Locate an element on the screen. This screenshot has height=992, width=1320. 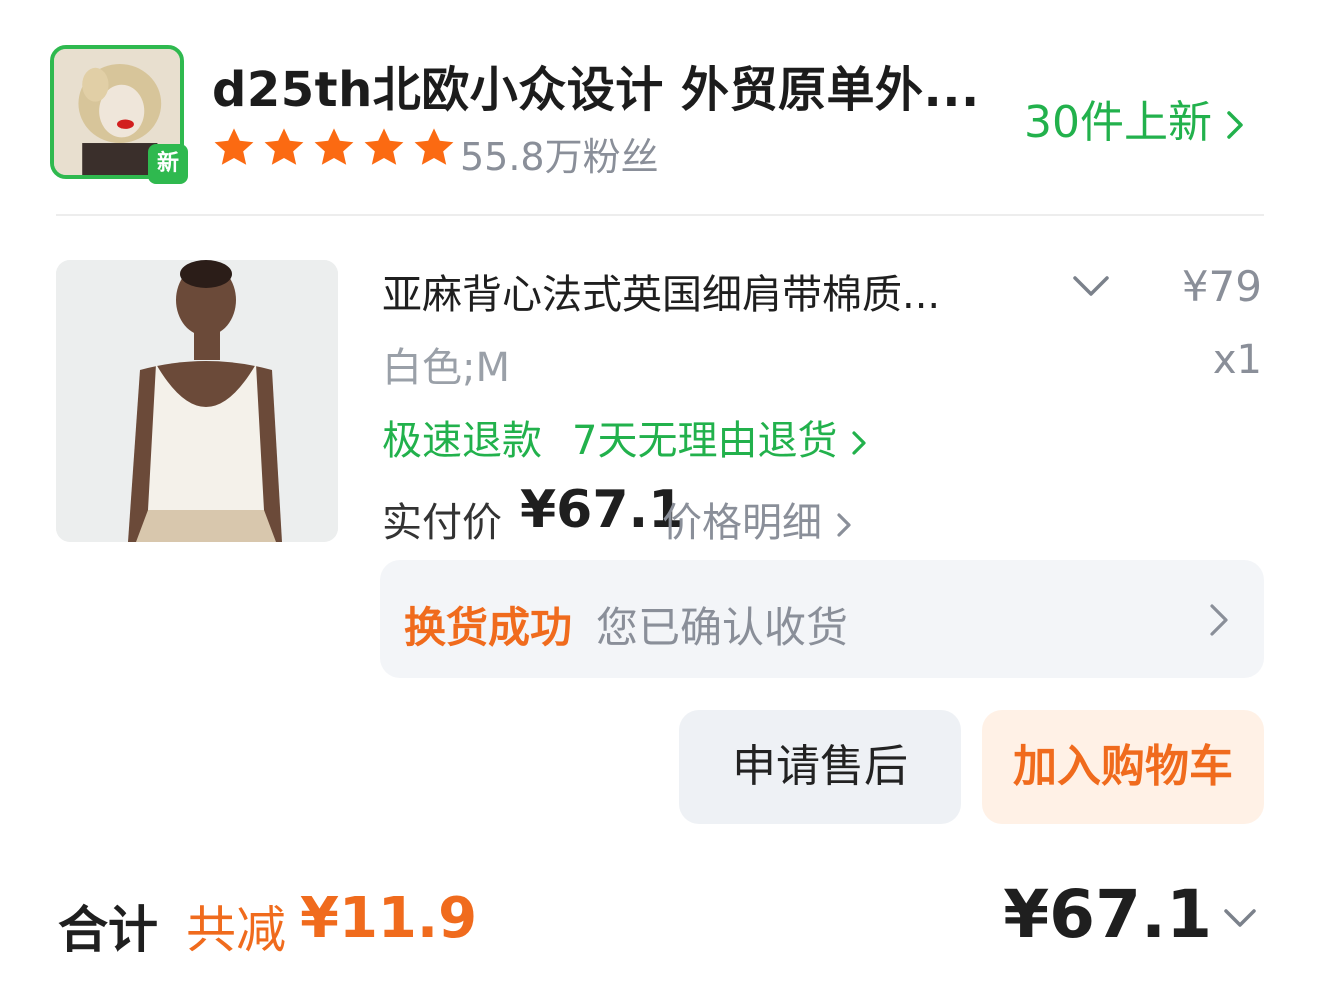
add-to-cart-button: 加入购物车 is located at coordinates (1123, 767).